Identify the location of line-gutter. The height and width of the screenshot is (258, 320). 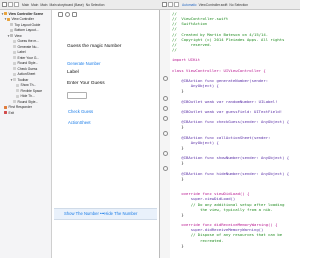
(165, 134).